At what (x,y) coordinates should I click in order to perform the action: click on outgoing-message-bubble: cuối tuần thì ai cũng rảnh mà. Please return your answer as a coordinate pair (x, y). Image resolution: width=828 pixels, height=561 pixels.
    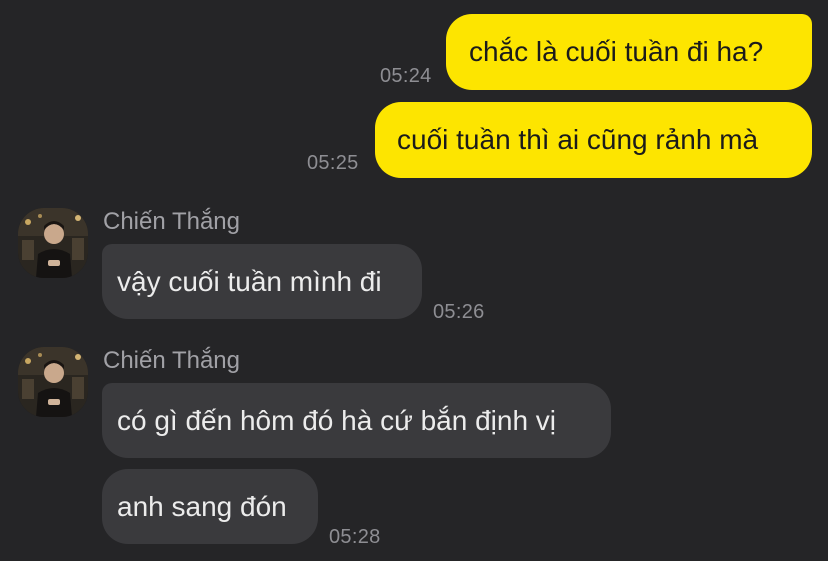
    Looking at the image, I should click on (593, 140).